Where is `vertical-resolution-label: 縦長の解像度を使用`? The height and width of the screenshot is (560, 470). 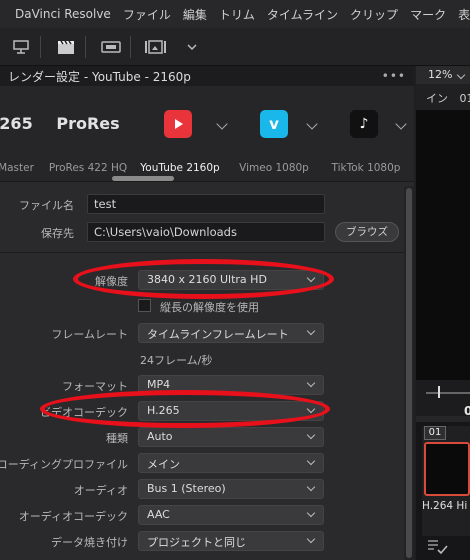
vertical-resolution-label: 縦長の解像度を使用 is located at coordinates (209, 307).